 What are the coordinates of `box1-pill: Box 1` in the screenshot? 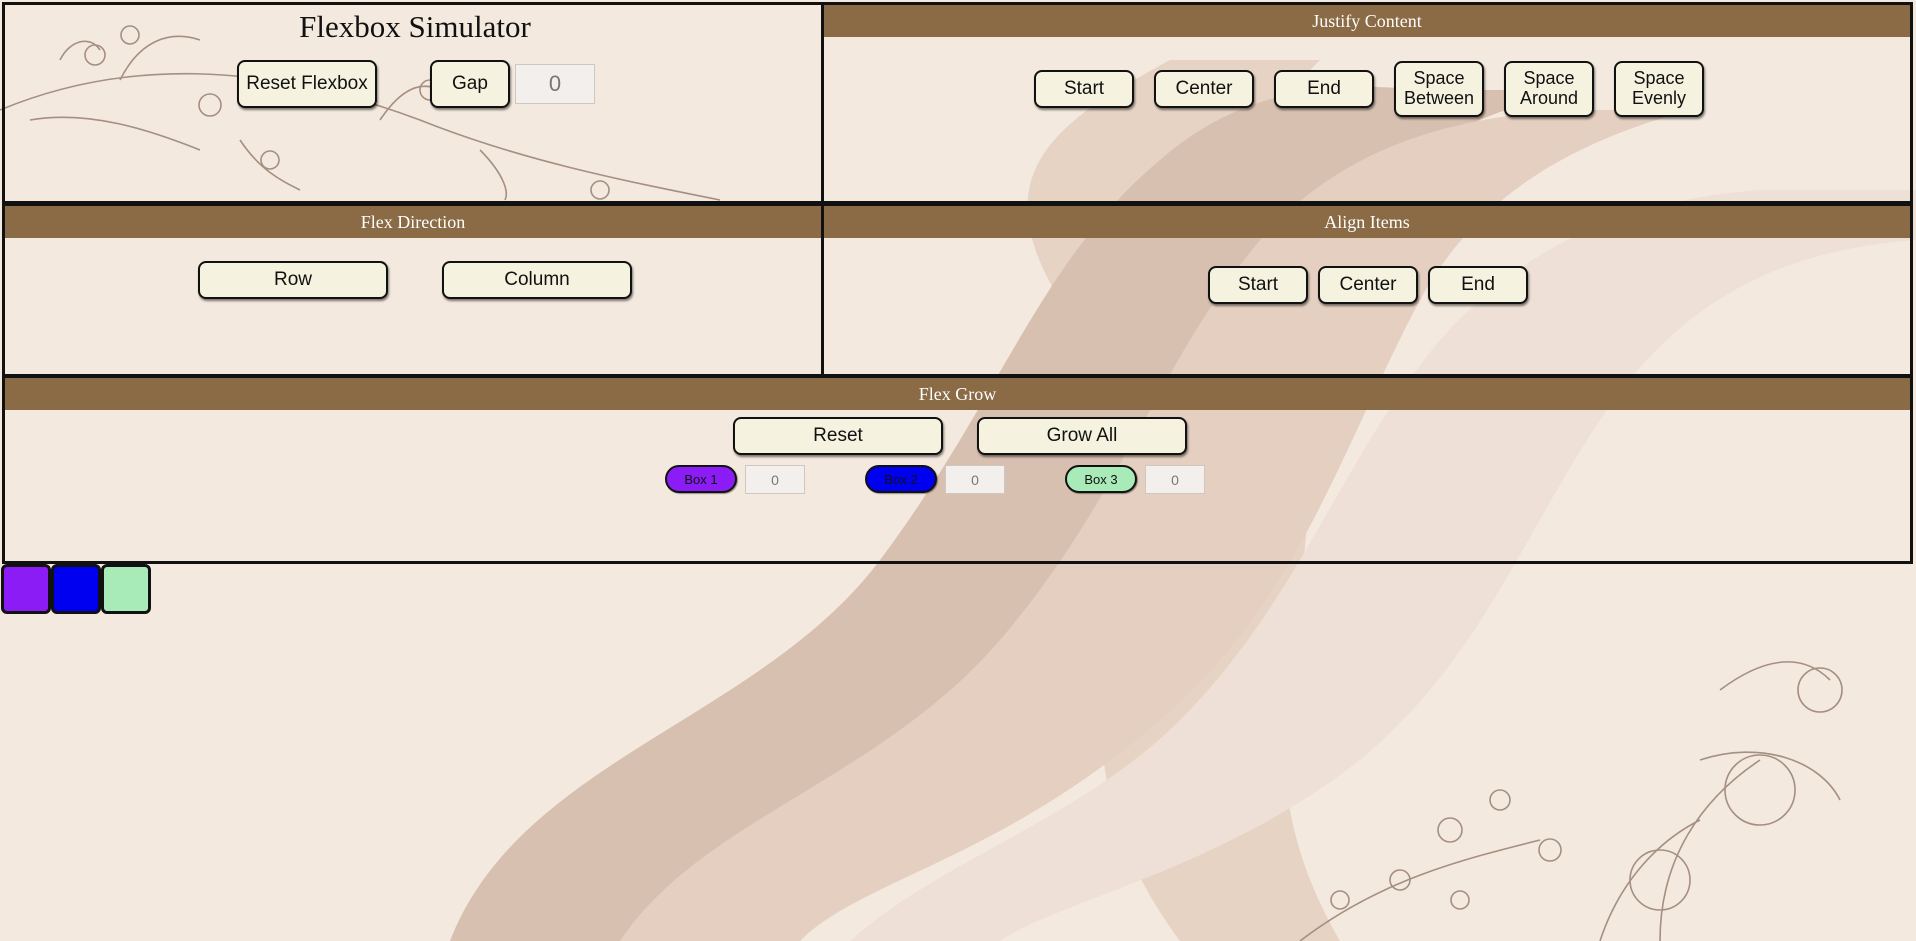 It's located at (701, 479).